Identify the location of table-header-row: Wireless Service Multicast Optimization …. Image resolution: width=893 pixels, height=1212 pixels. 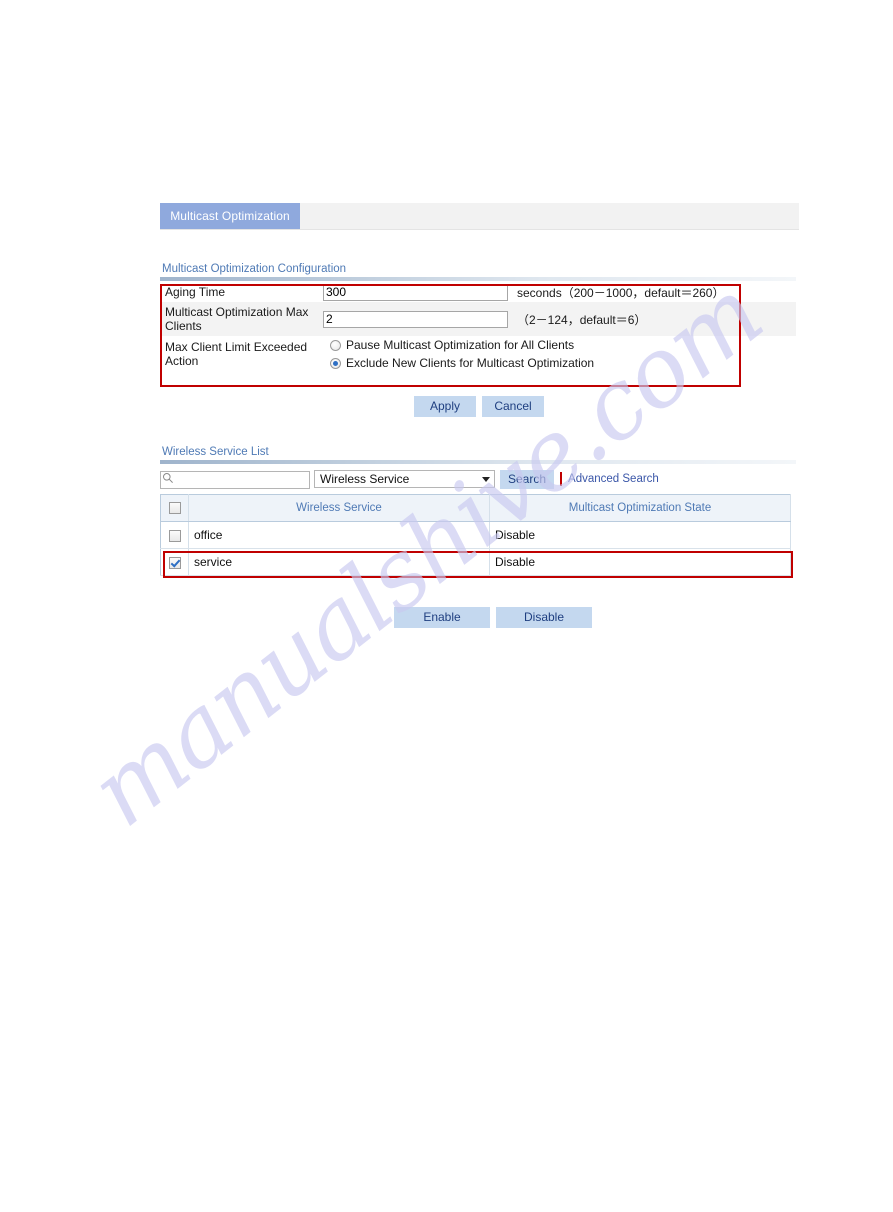
(475, 508).